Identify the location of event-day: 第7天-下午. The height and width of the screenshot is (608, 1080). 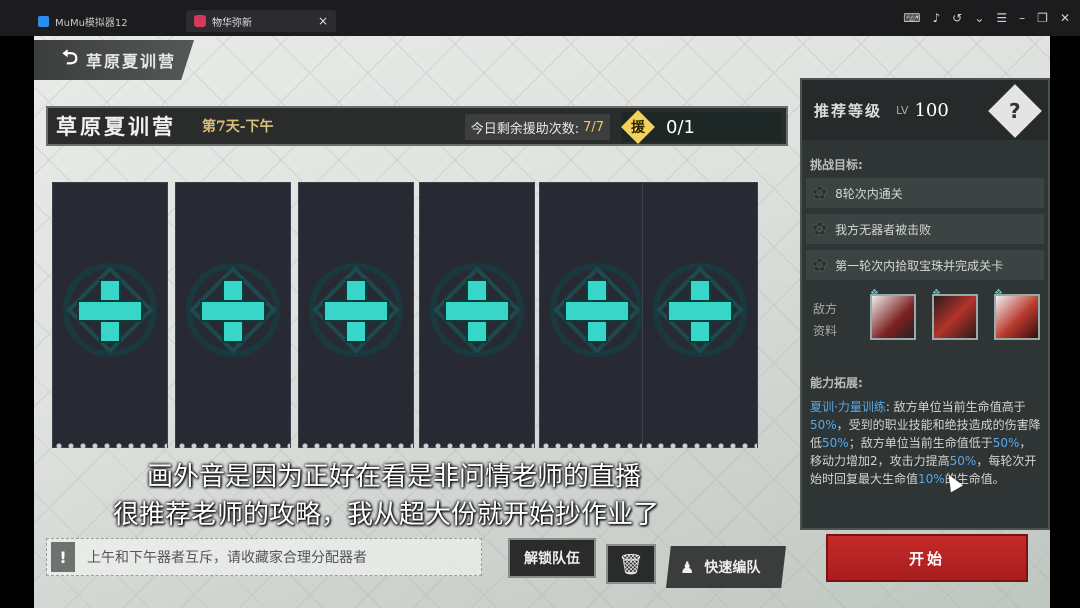
(238, 127).